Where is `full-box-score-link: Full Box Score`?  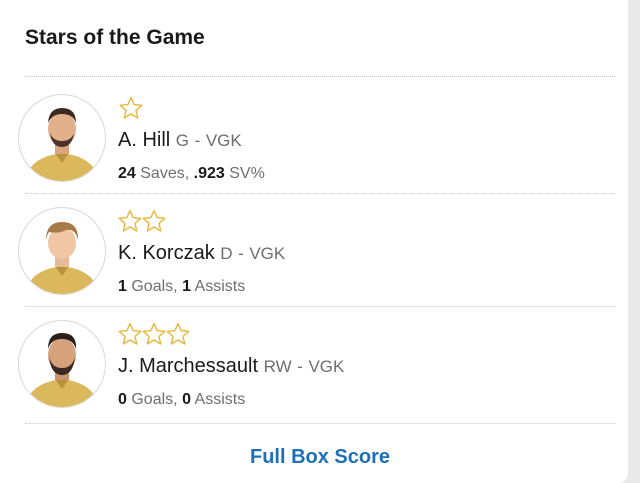
full-box-score-link: Full Box Score is located at coordinates (320, 457).